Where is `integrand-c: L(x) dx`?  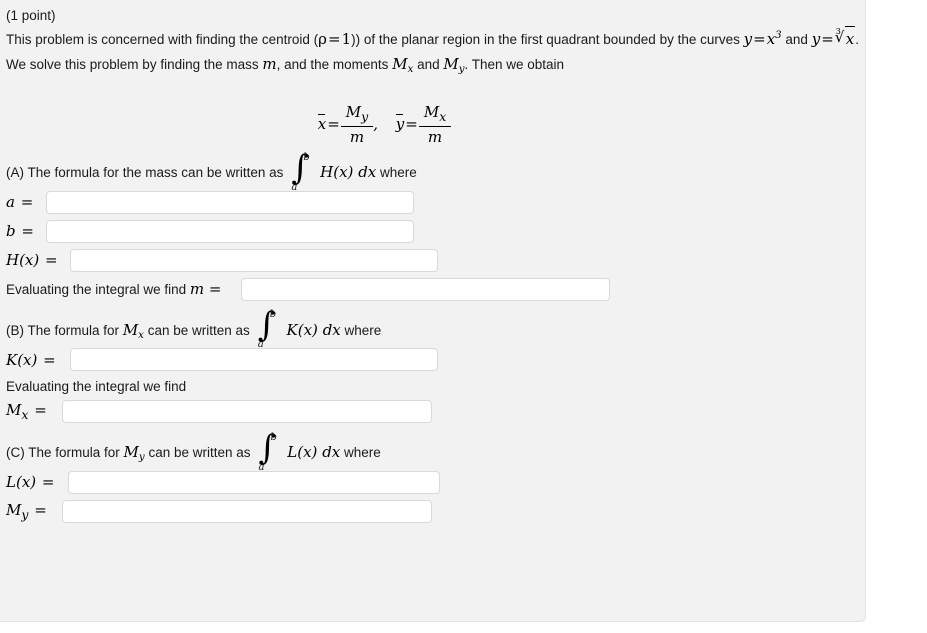 integrand-c: L(x) dx is located at coordinates (312, 452).